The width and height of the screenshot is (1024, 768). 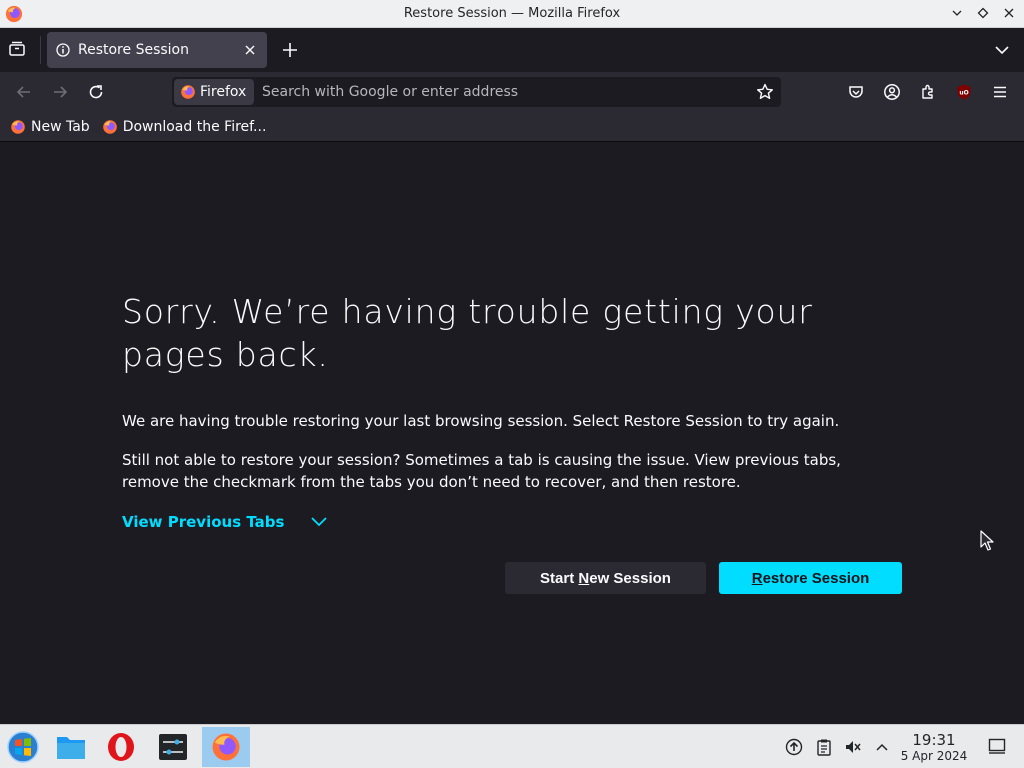 I want to click on hamburger-menu-icon, so click(x=1000, y=92).